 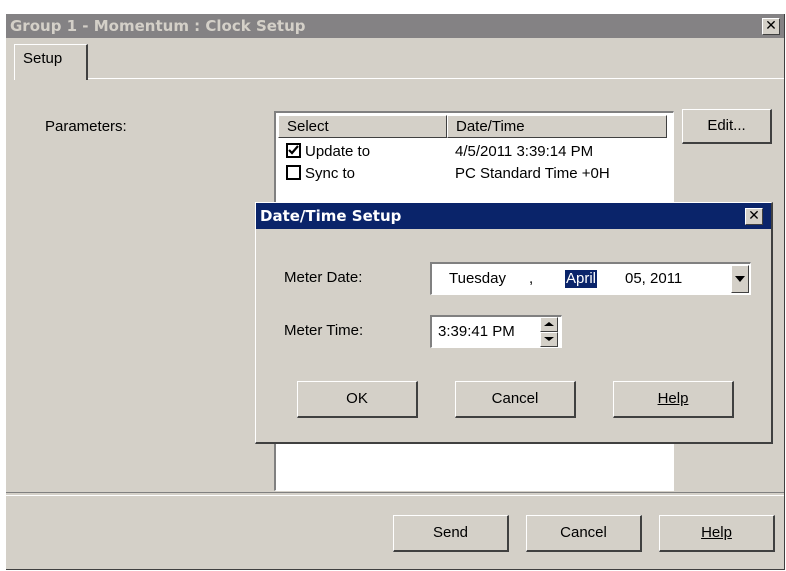 I want to click on update-to-checkbox, so click(x=293, y=150).